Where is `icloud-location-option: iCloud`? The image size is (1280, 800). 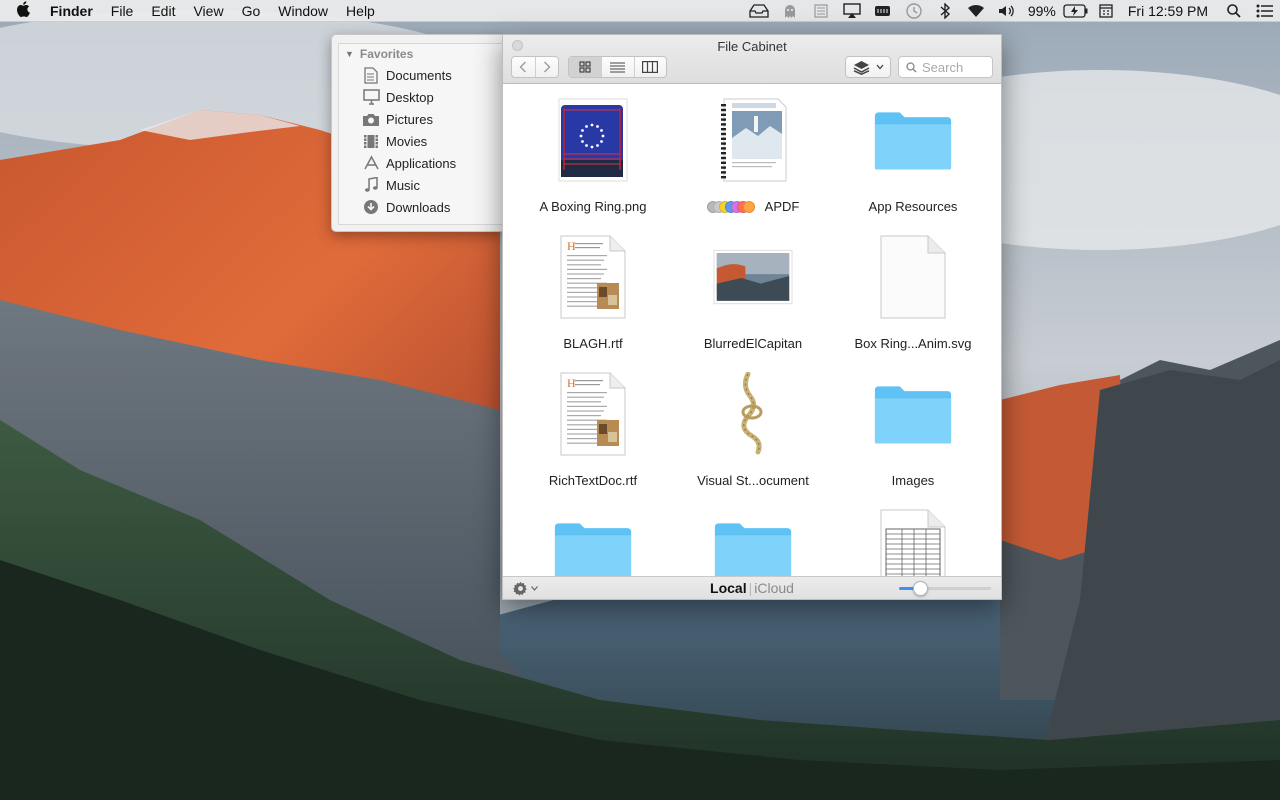 icloud-location-option: iCloud is located at coordinates (774, 588).